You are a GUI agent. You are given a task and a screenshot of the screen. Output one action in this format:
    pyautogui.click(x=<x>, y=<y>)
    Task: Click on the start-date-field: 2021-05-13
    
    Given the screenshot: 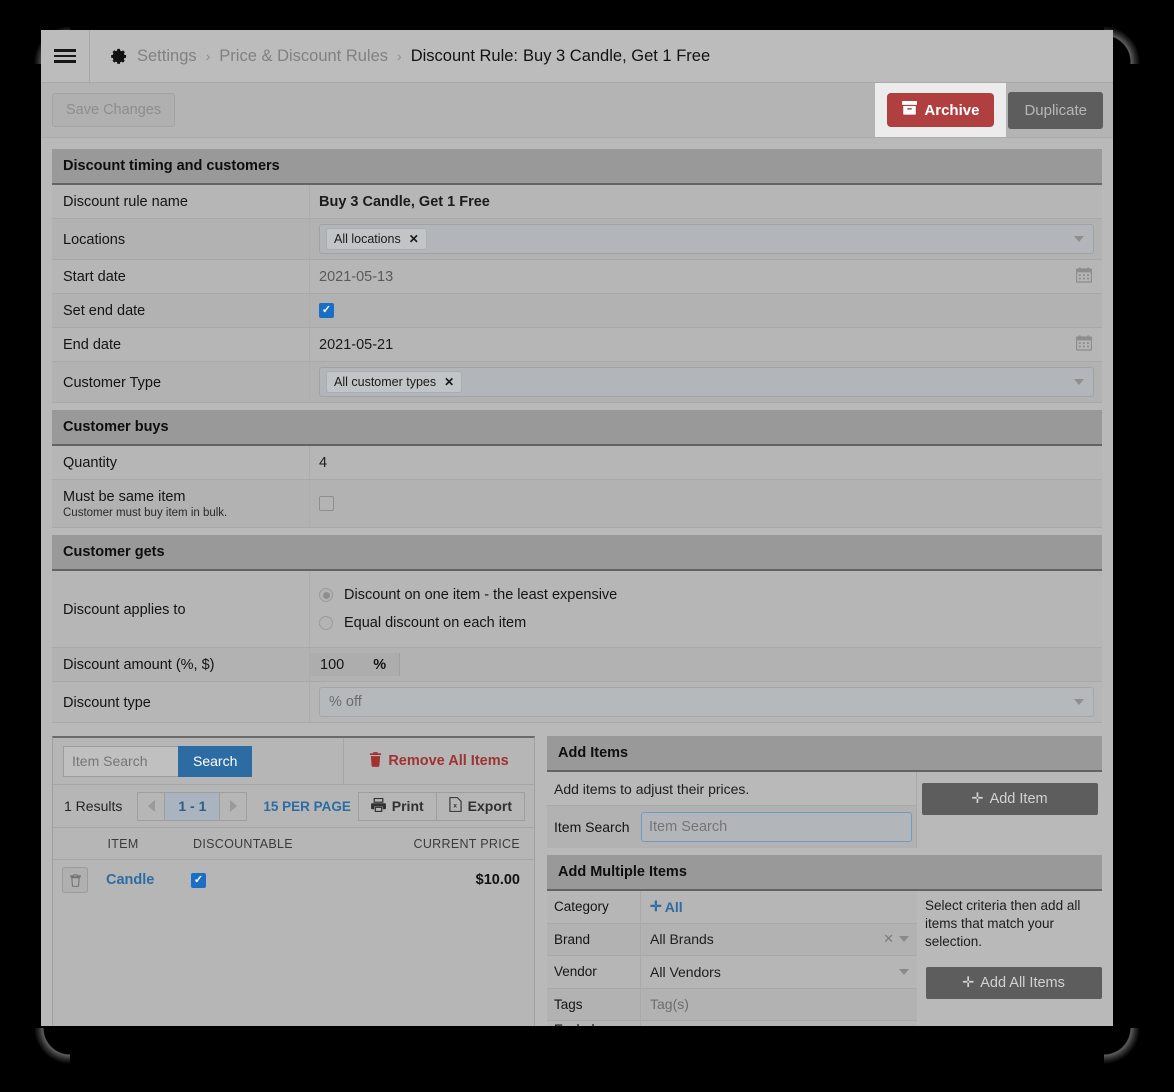 What is the action you would take?
    pyautogui.click(x=706, y=276)
    